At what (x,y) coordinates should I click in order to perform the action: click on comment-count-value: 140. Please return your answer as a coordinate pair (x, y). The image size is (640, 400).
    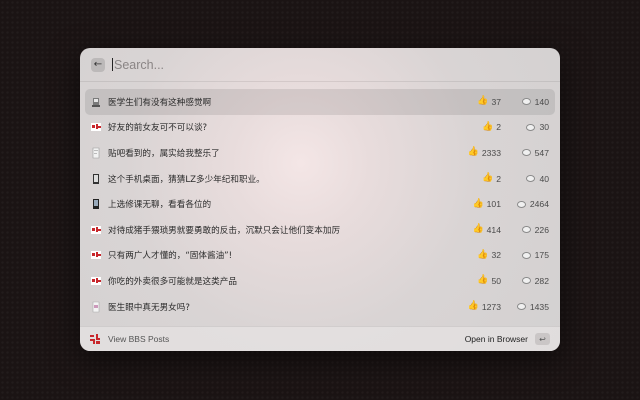
    Looking at the image, I should click on (541, 101).